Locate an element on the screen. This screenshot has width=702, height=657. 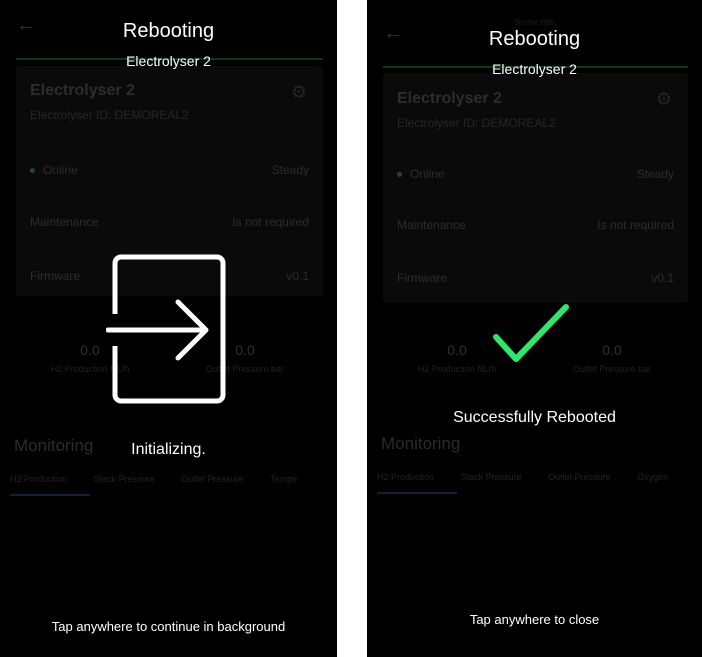
checkmark-icon is located at coordinates (531, 333).